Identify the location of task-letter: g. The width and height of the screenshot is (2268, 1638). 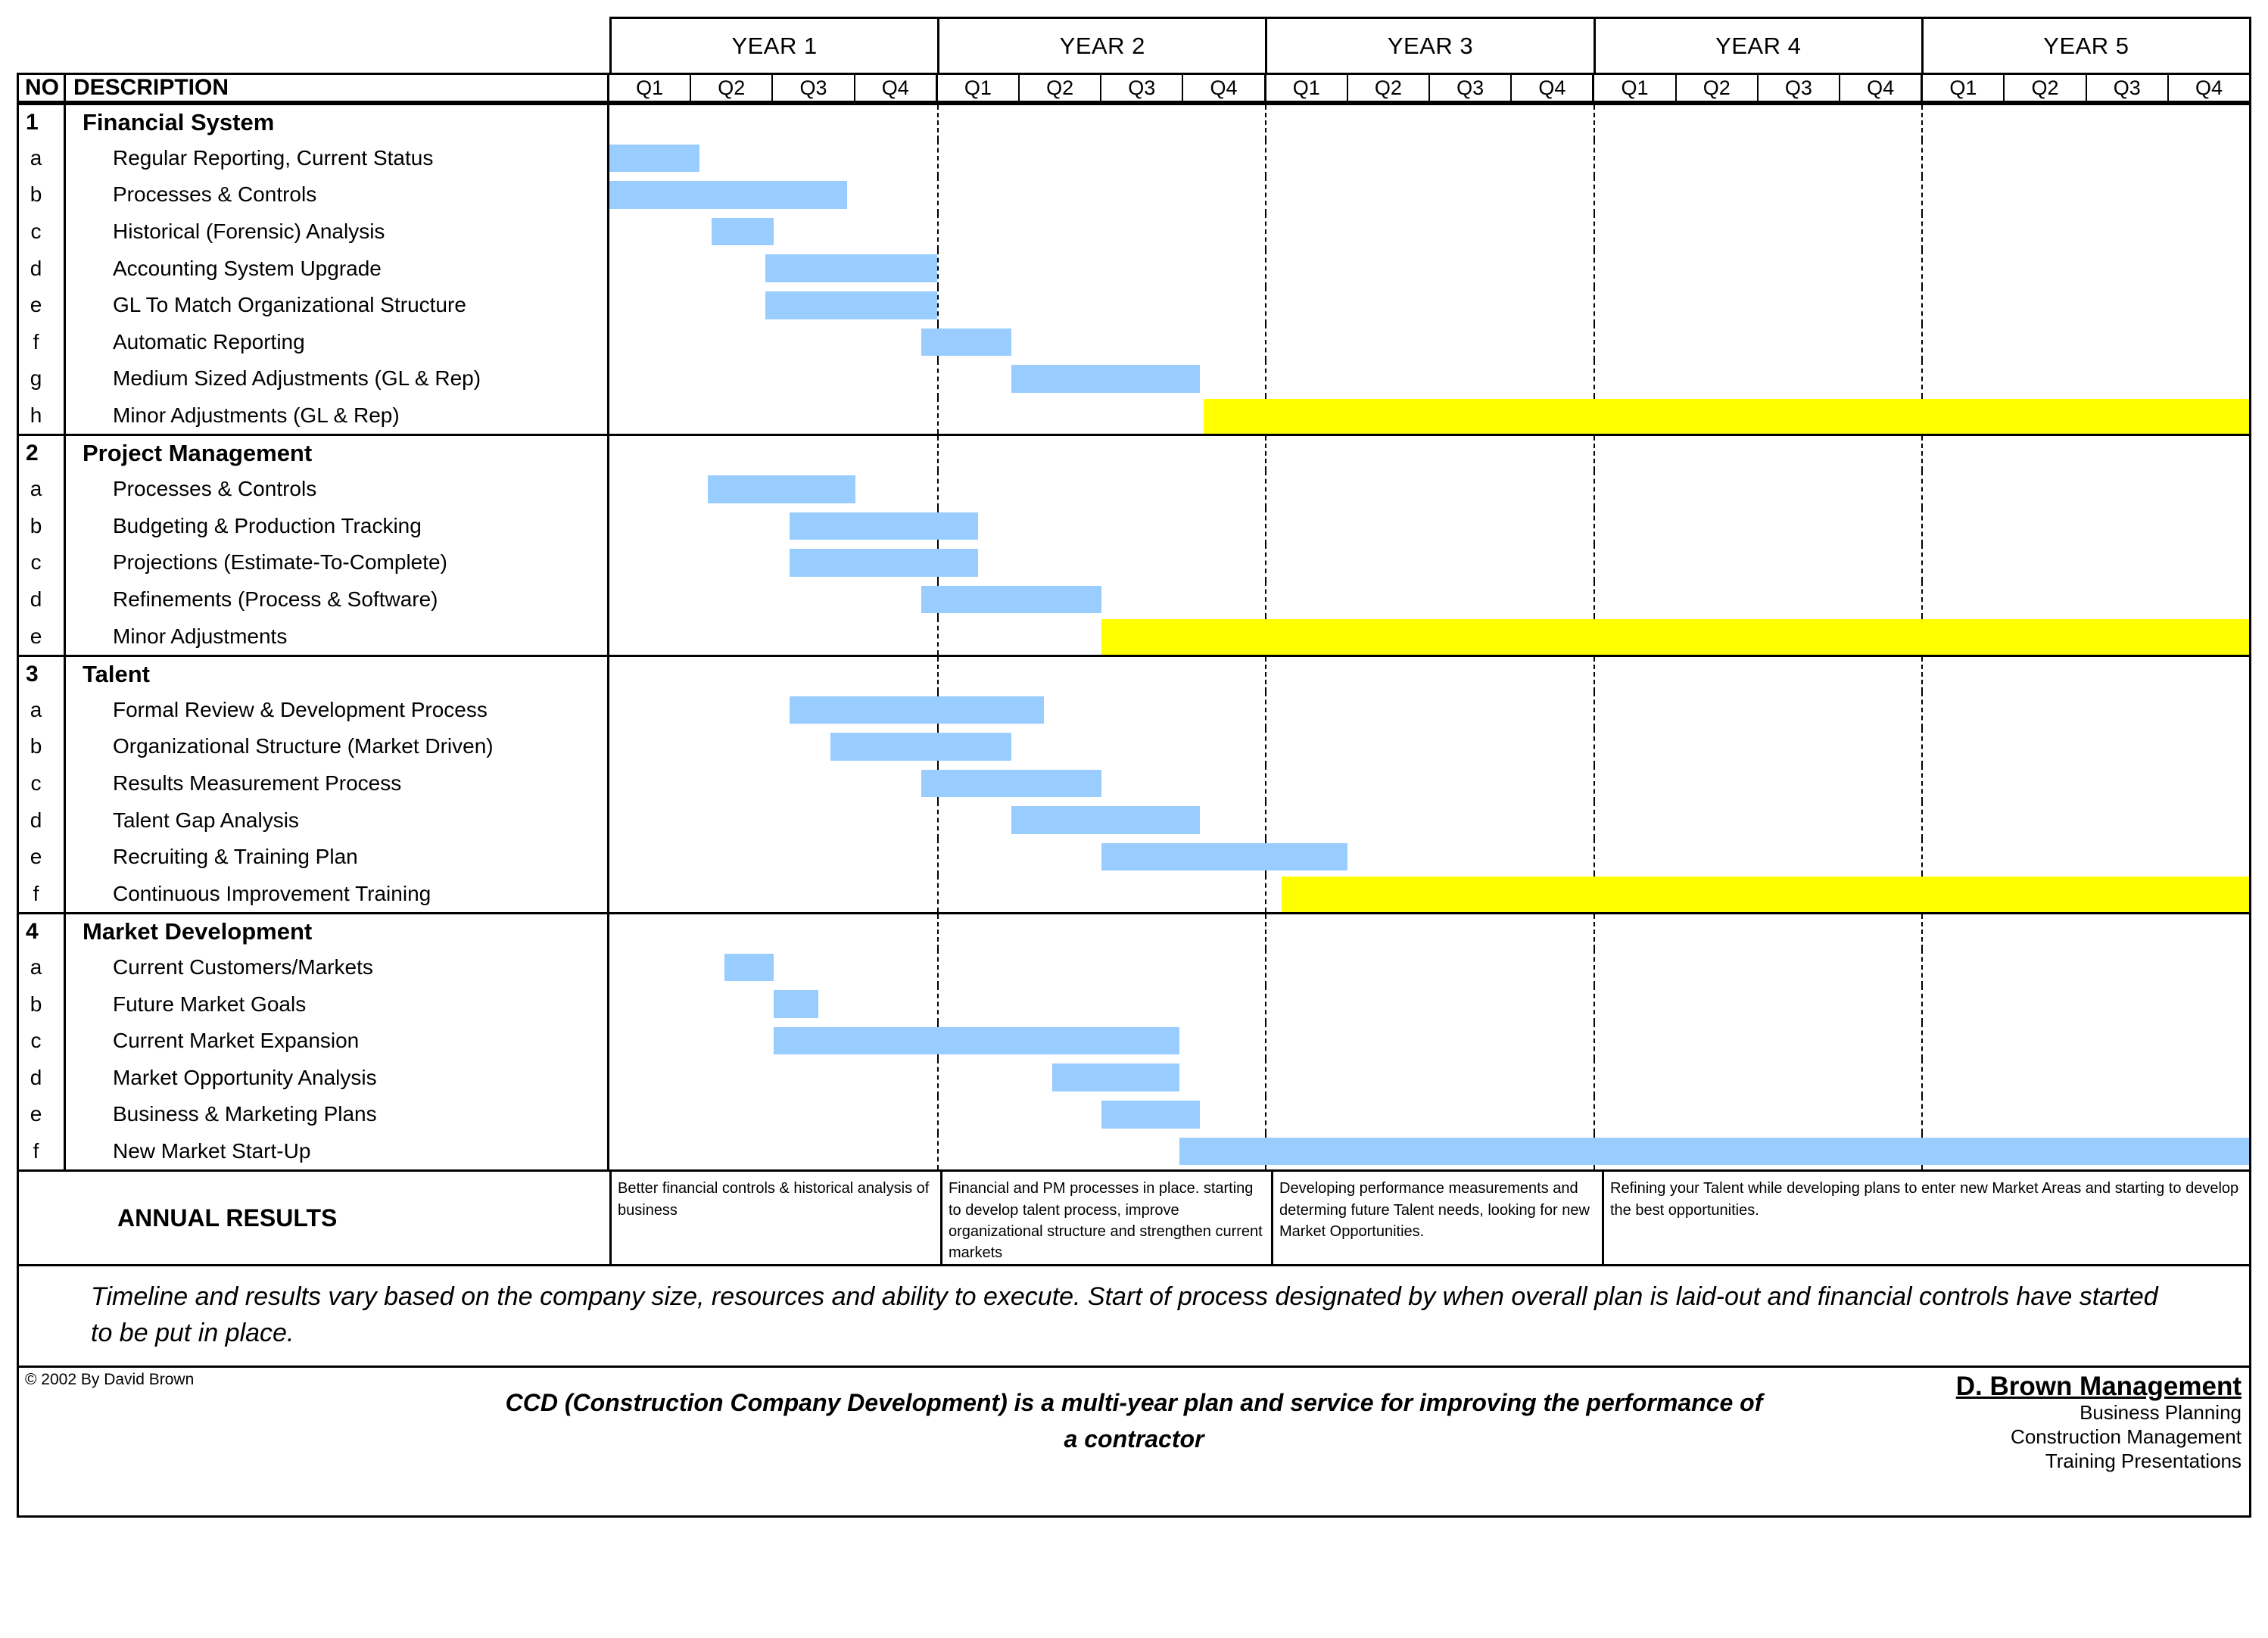
(42, 378).